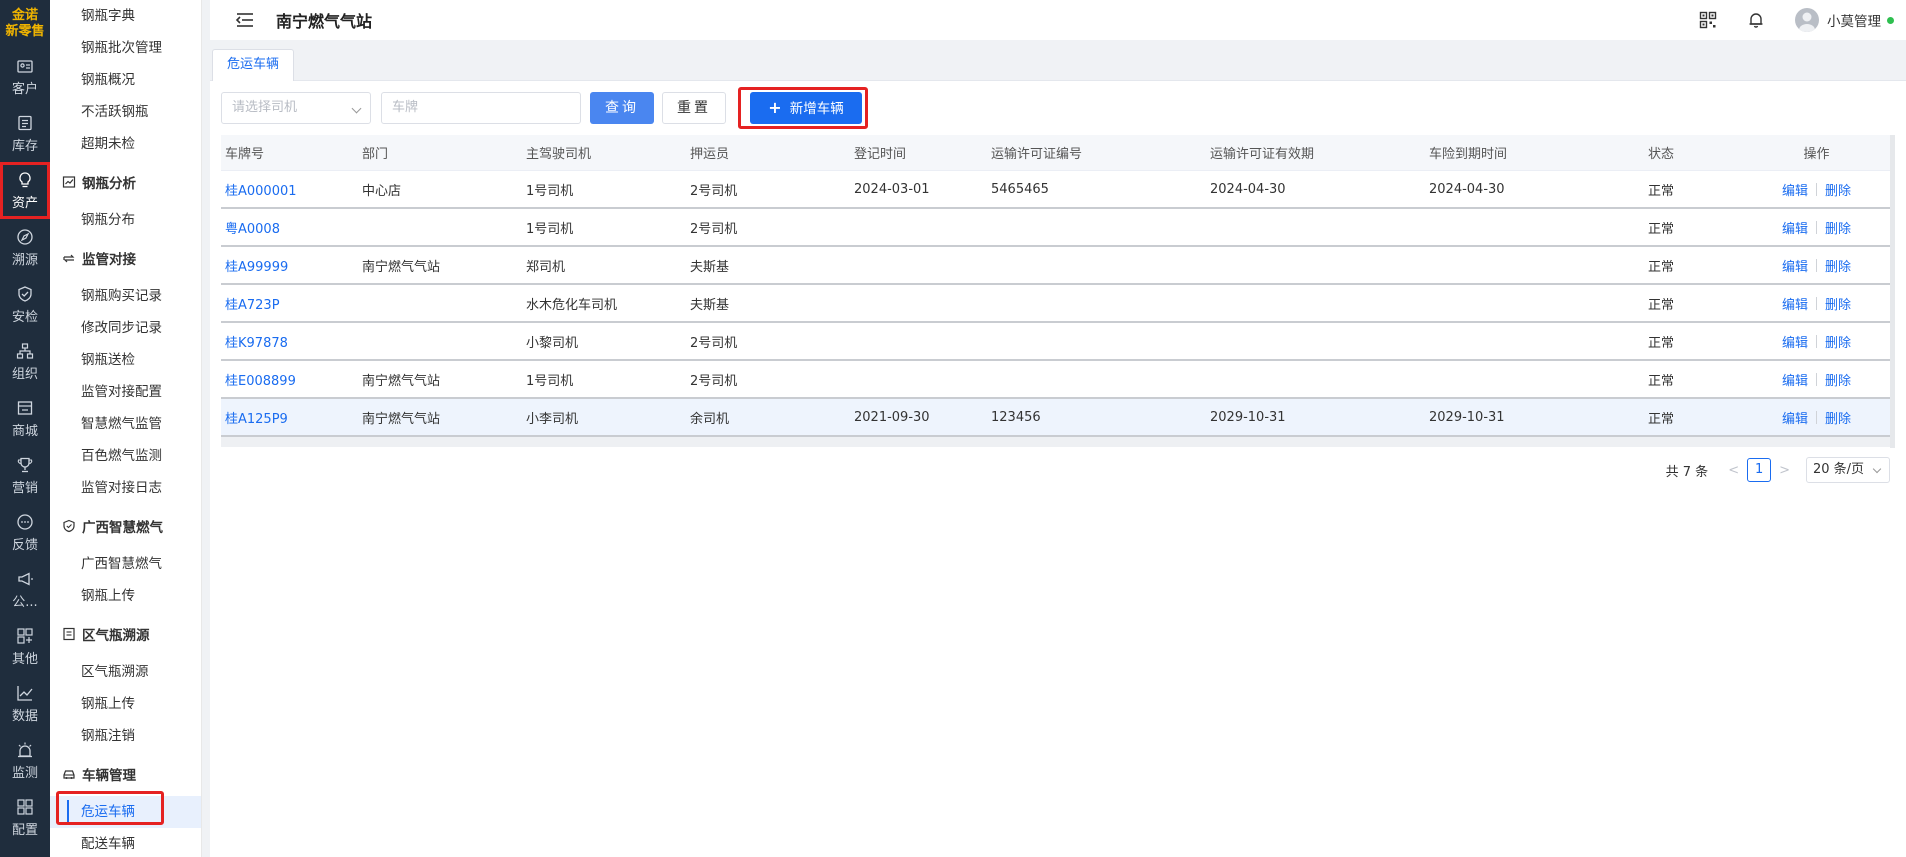 The image size is (1906, 857). Describe the element at coordinates (1055, 442) in the screenshot. I see `table-scrollbar-track` at that location.